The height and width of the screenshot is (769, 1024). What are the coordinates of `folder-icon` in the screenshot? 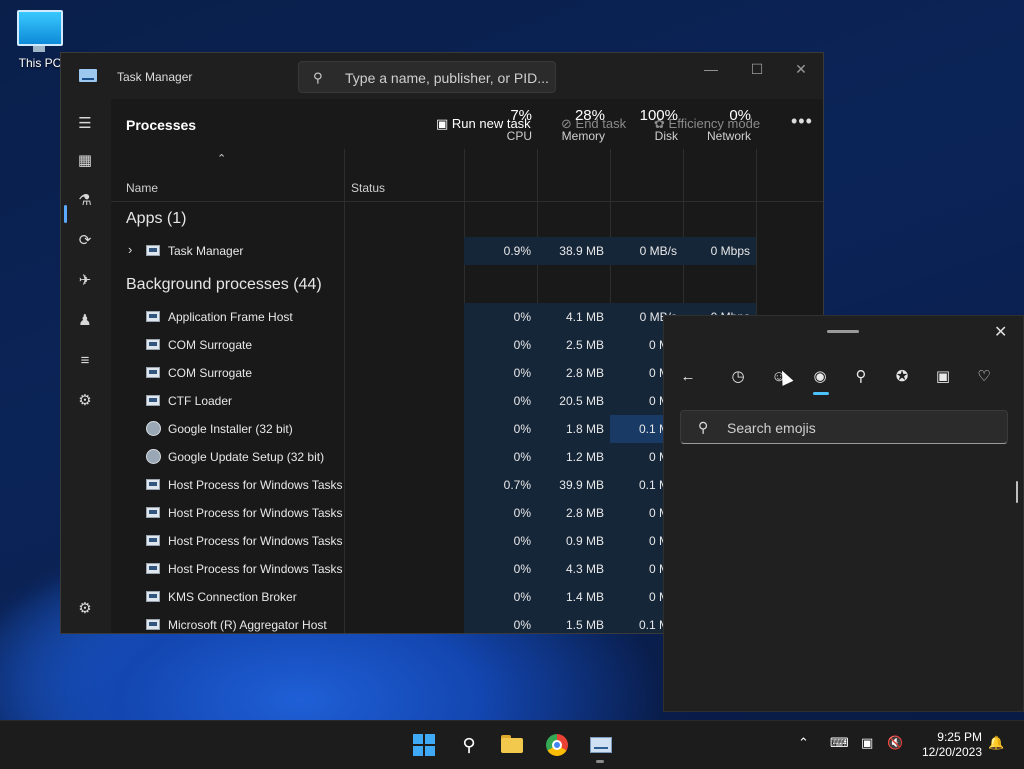 It's located at (512, 745).